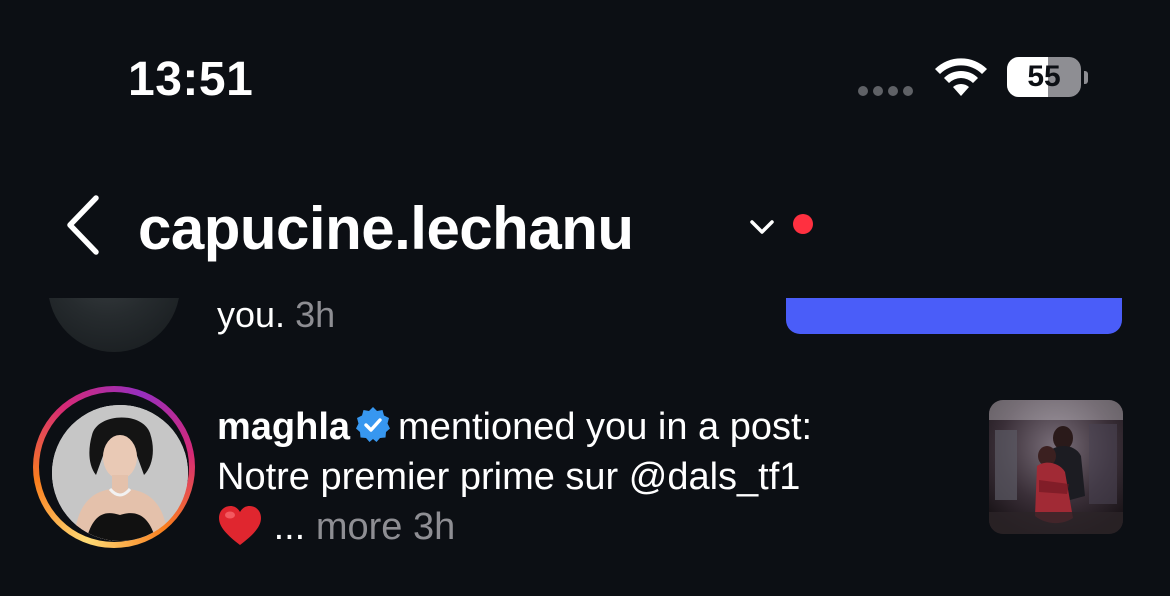  I want to click on verified-badge-icon, so click(373, 424).